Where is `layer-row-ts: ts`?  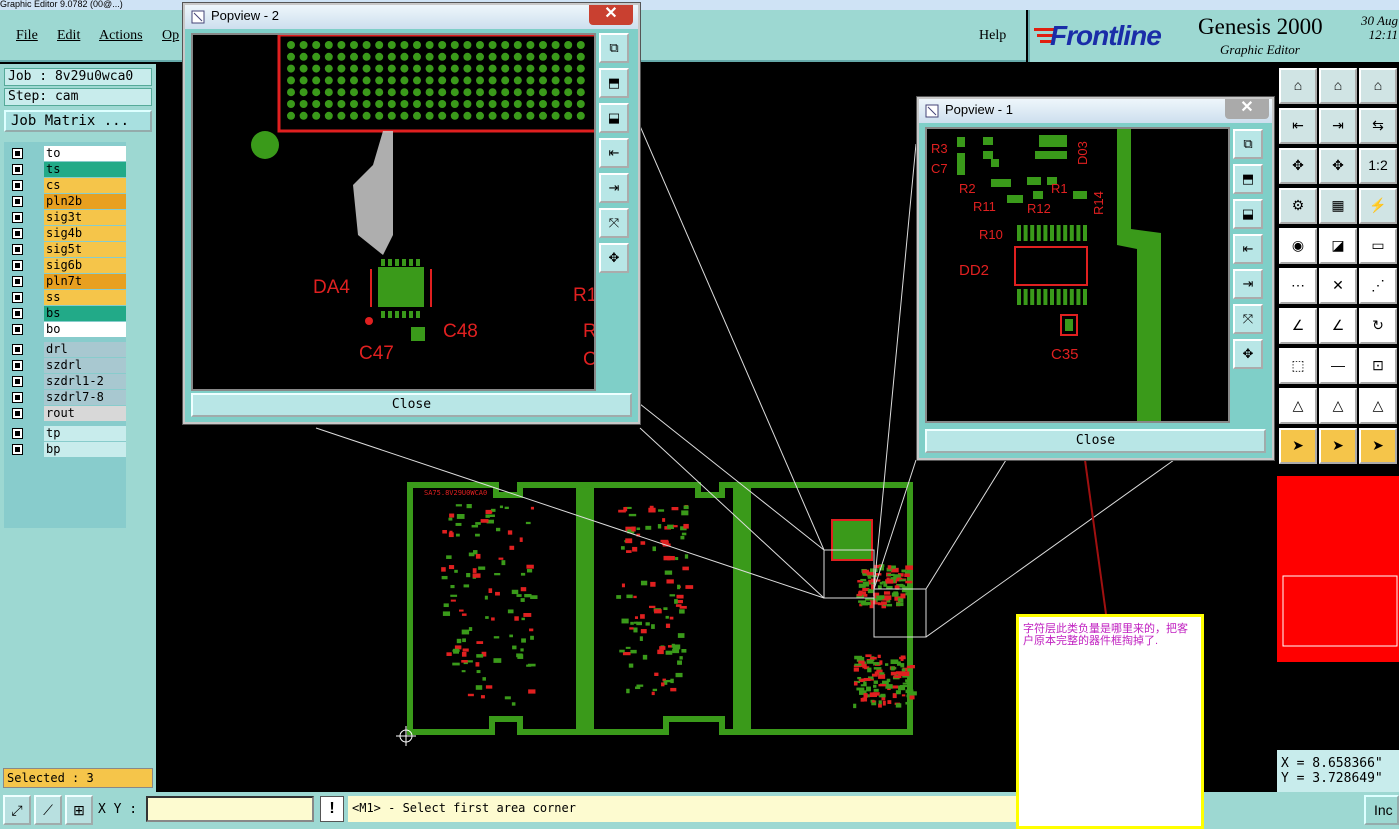 layer-row-ts: ts is located at coordinates (67, 169).